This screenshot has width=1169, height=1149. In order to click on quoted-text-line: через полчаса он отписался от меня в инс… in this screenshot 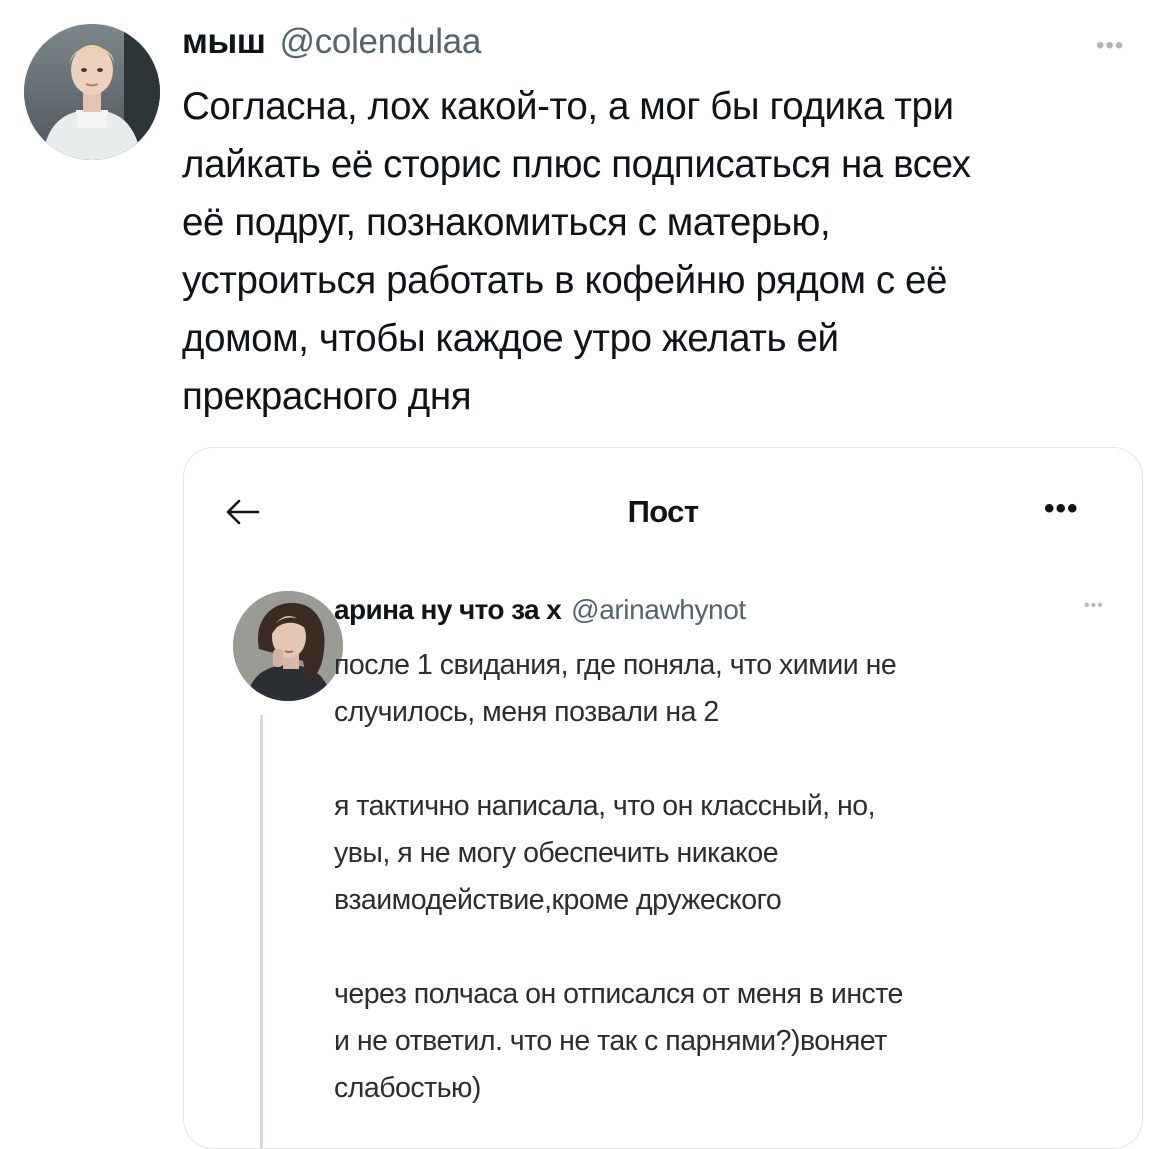, I will do `click(618, 994)`.